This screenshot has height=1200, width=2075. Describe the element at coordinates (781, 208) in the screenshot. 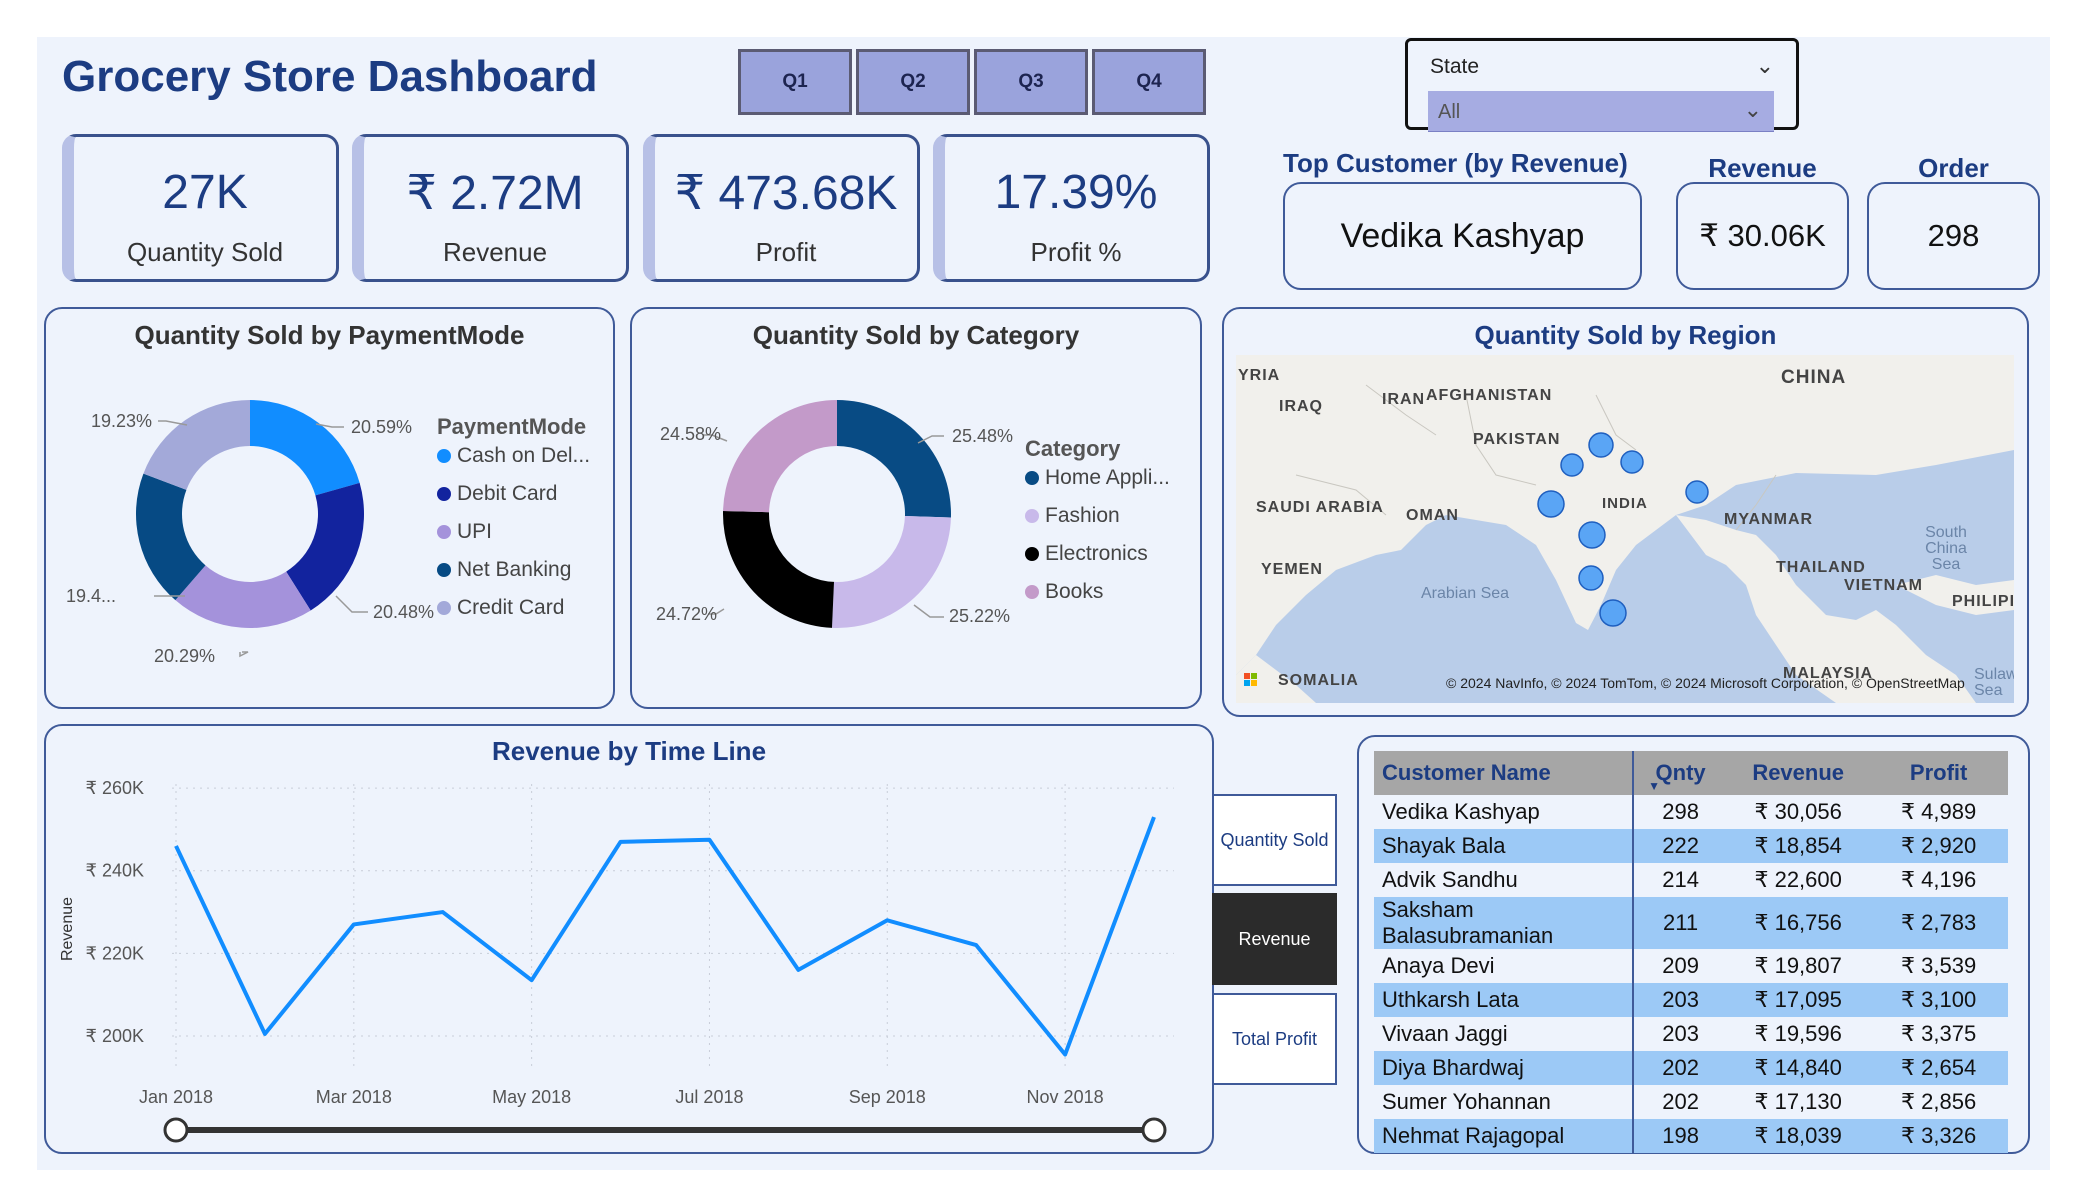

I see `kpi-profit: ₹ 473.68K Profit` at that location.